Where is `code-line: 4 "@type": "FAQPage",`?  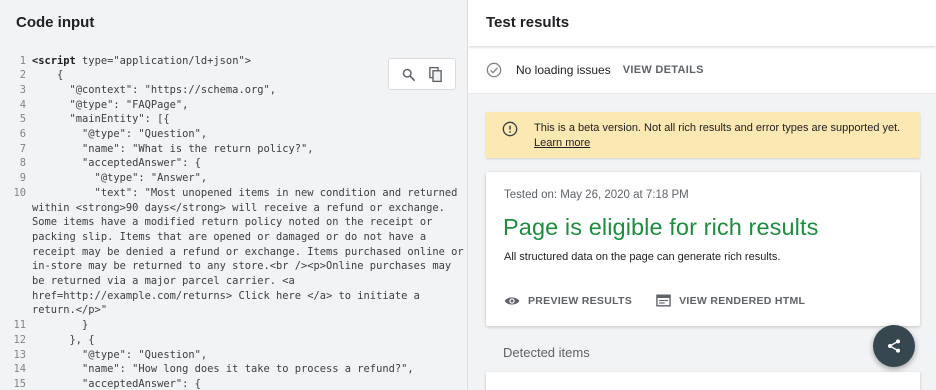 code-line: 4 "@type": "FAQPage", is located at coordinates (233, 105).